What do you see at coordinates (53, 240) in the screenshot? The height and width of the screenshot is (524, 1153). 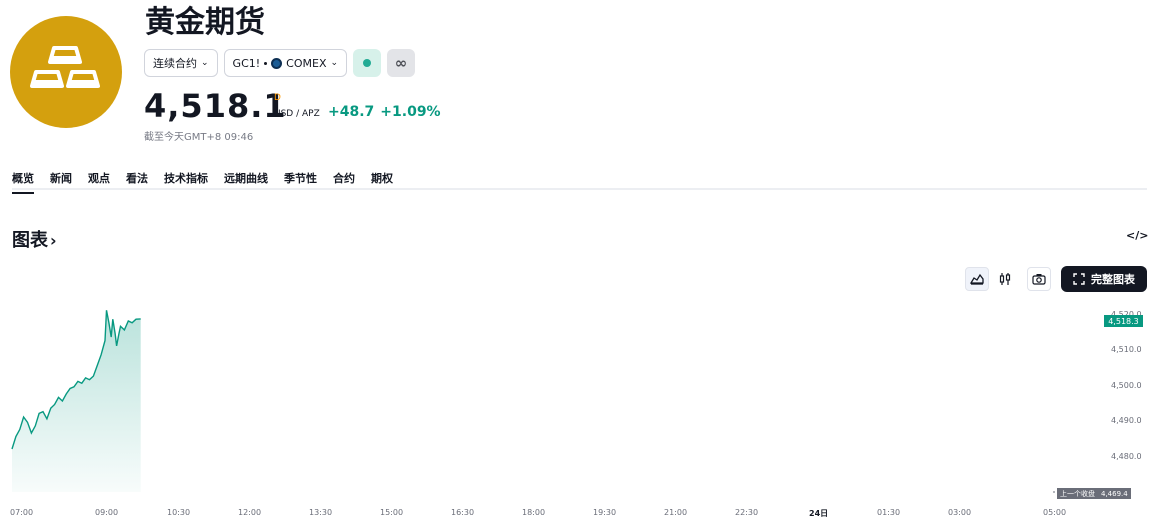 I see `chevron-right-icon: ›` at bounding box center [53, 240].